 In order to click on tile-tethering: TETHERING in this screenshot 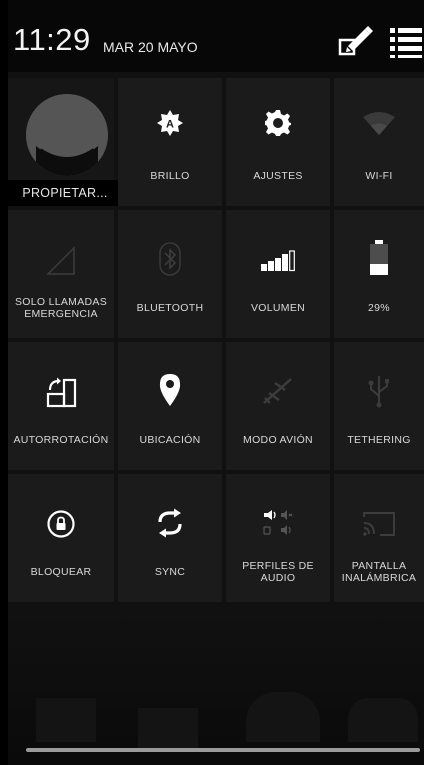, I will do `click(379, 406)`.